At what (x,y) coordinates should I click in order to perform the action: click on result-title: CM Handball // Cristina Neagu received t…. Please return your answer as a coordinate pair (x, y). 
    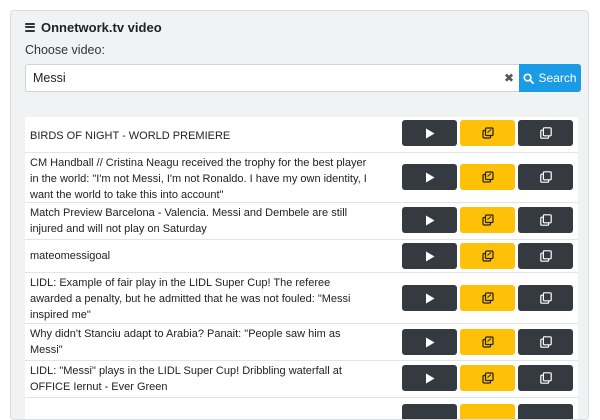
    Looking at the image, I should click on (198, 179).